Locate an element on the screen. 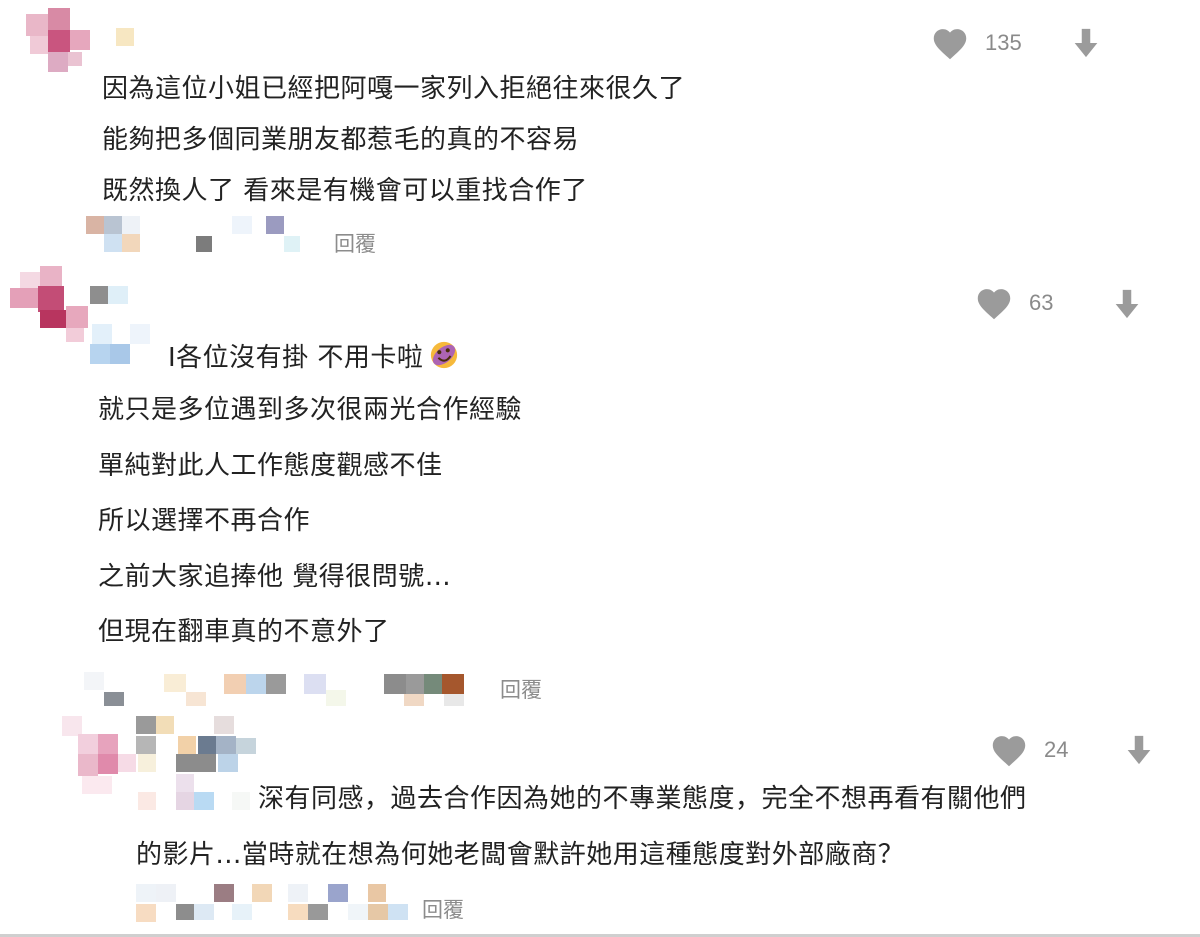  reply-button: 回覆 is located at coordinates (443, 909).